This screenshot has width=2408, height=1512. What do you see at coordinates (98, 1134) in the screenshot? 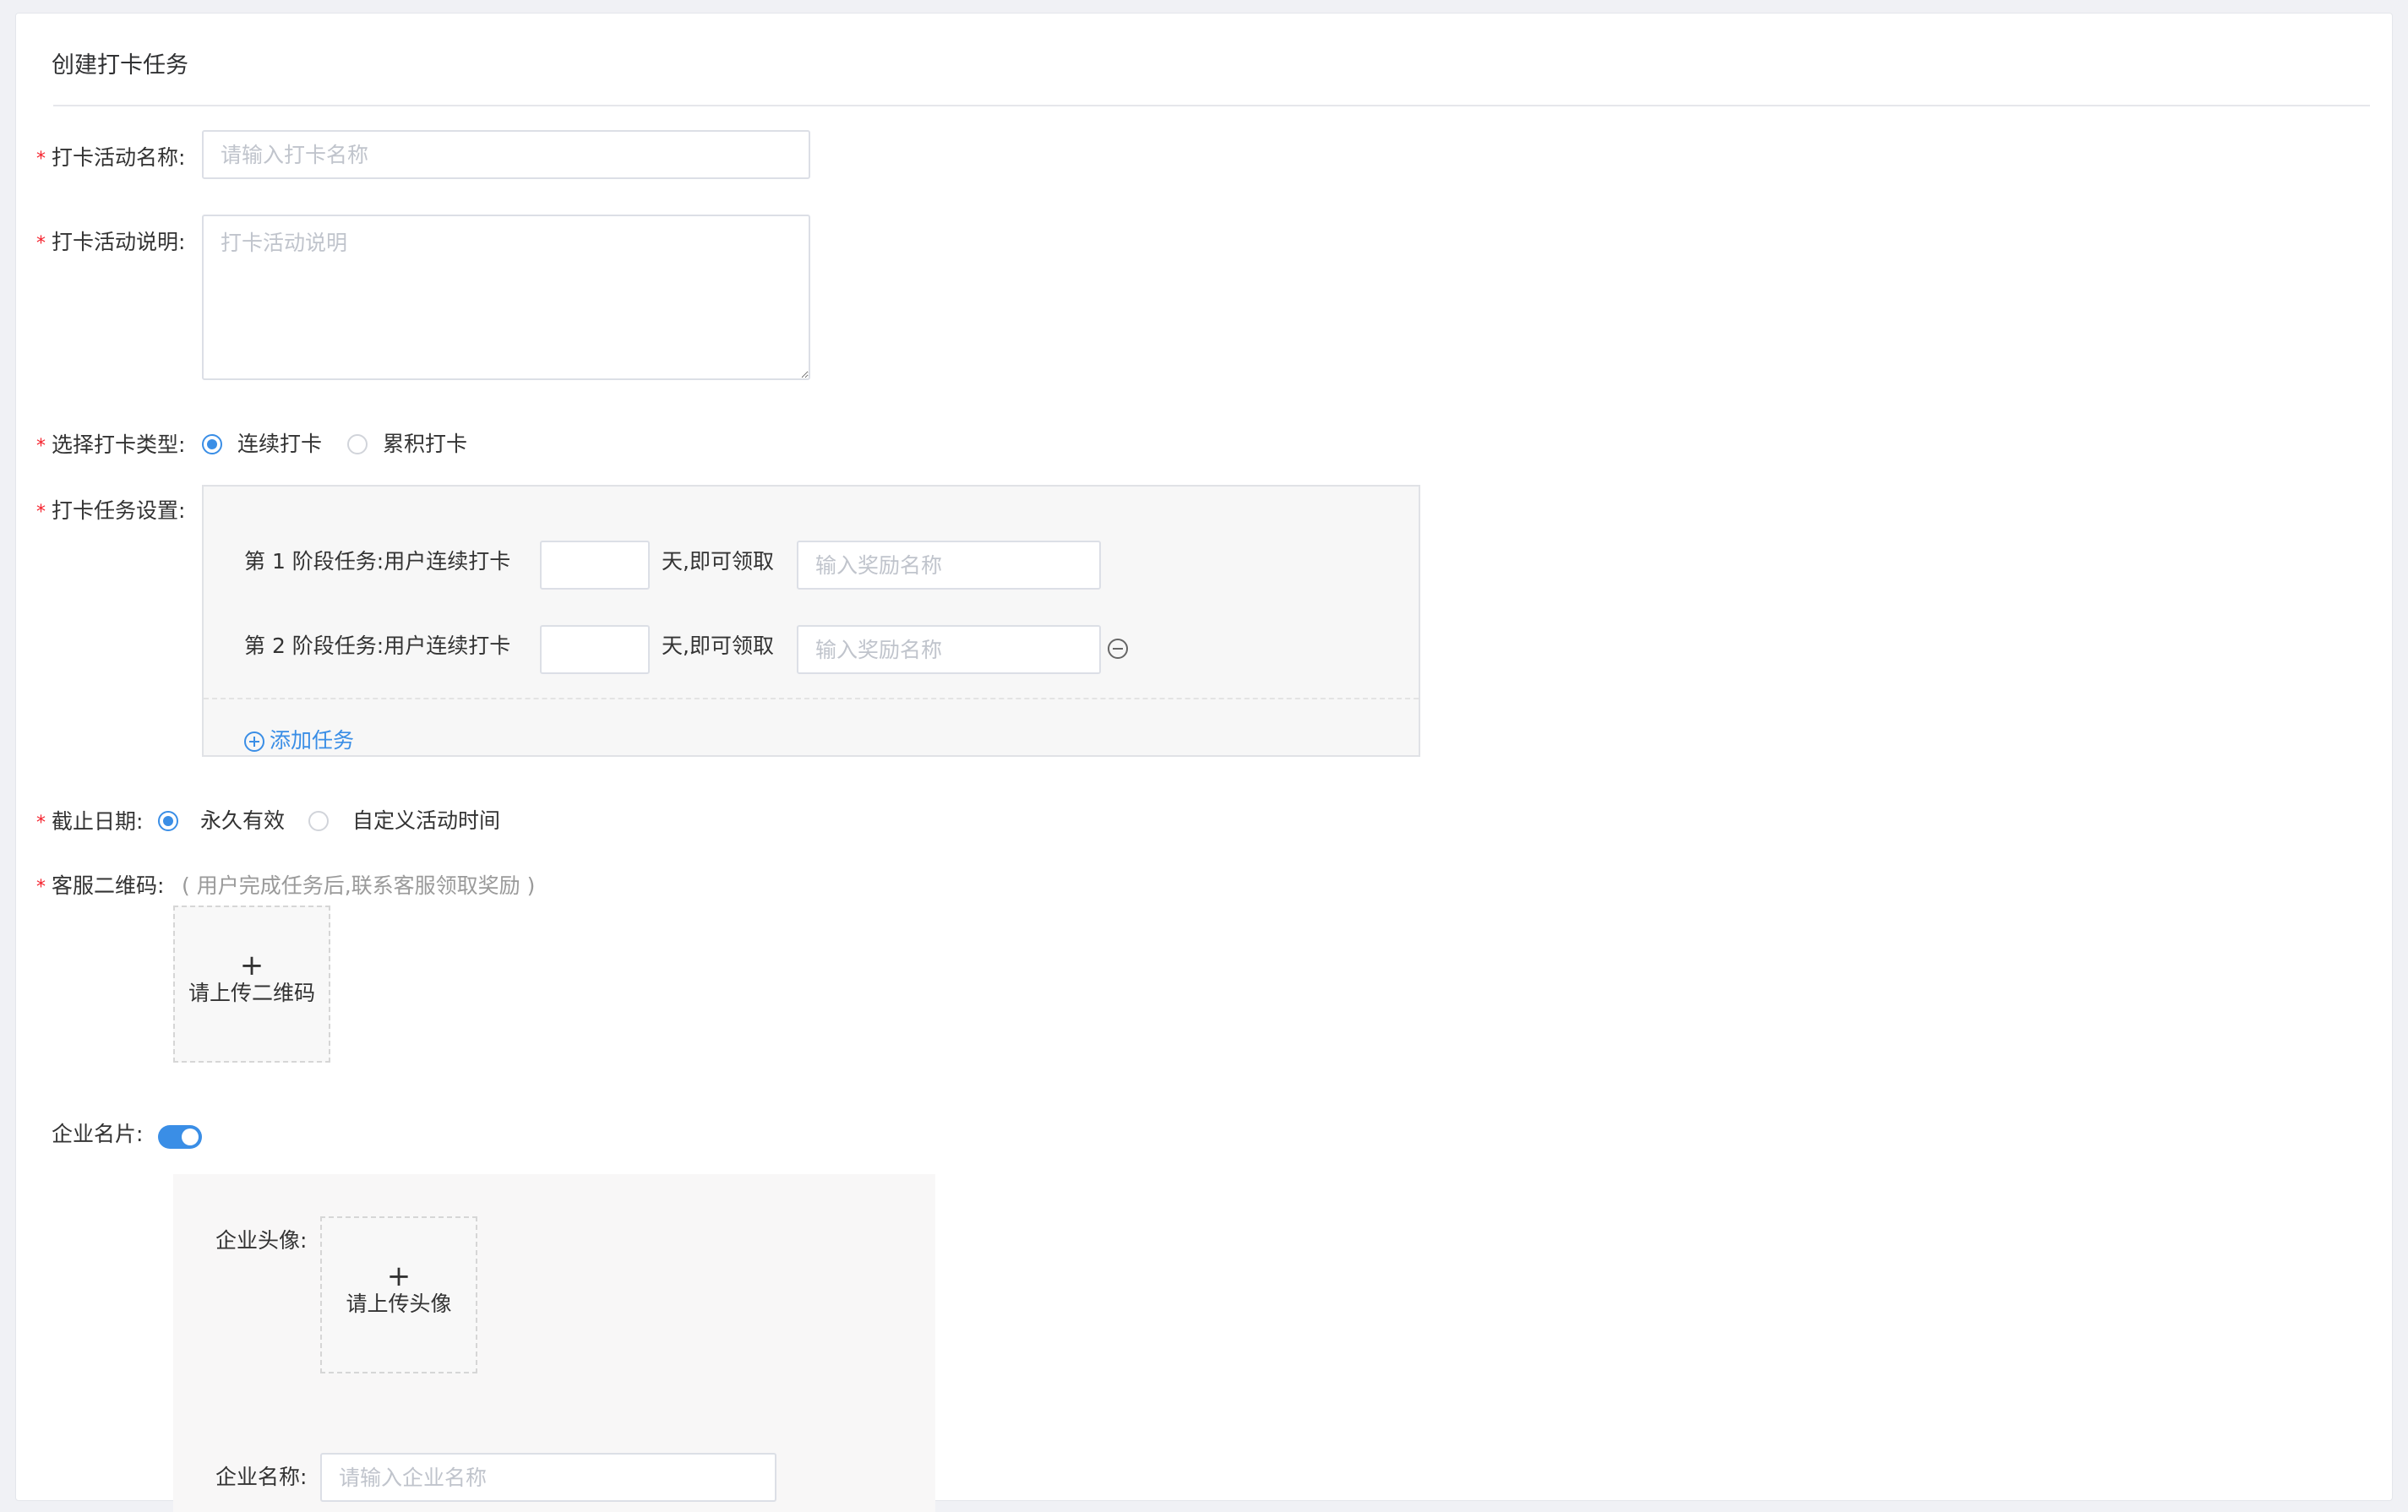
I see `company-card-label: 企业名片:` at bounding box center [98, 1134].